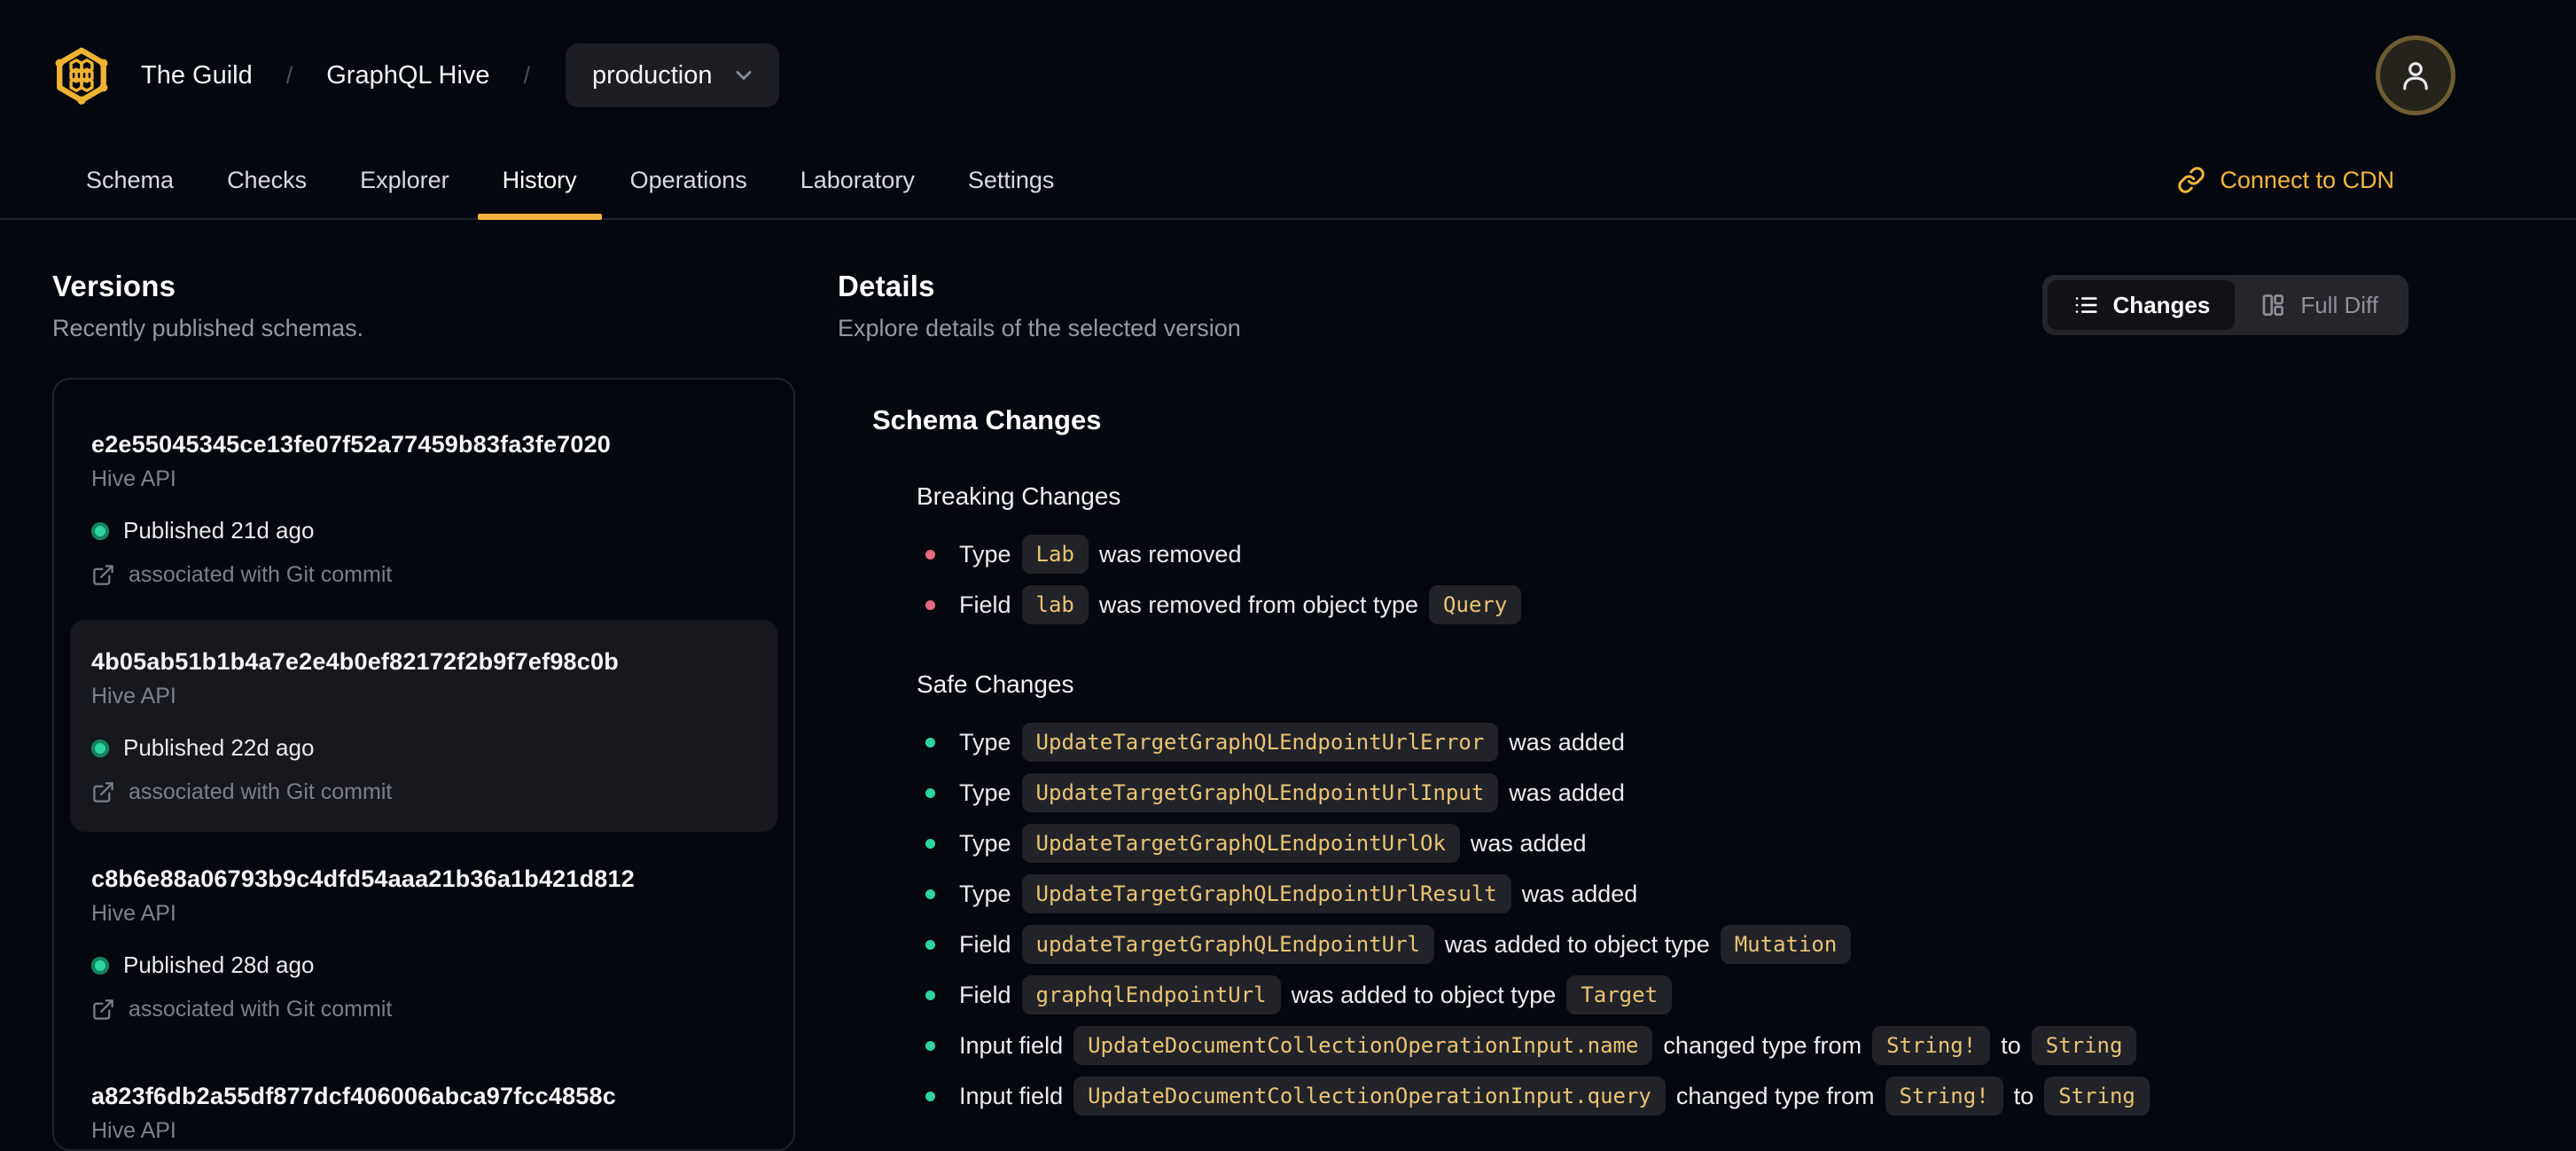 This screenshot has width=2576, height=1151. I want to click on change-text: was added to object type, so click(1424, 994).